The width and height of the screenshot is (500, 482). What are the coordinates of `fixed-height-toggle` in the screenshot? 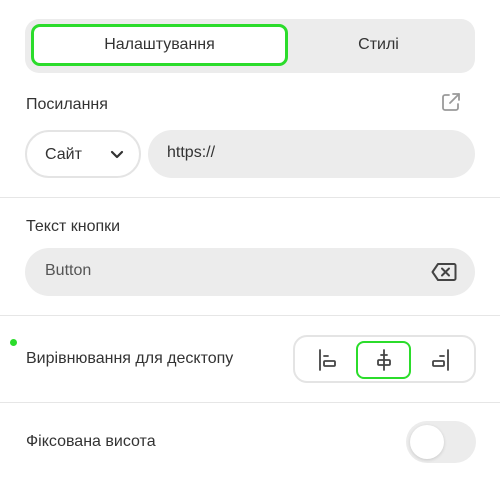 It's located at (441, 442).